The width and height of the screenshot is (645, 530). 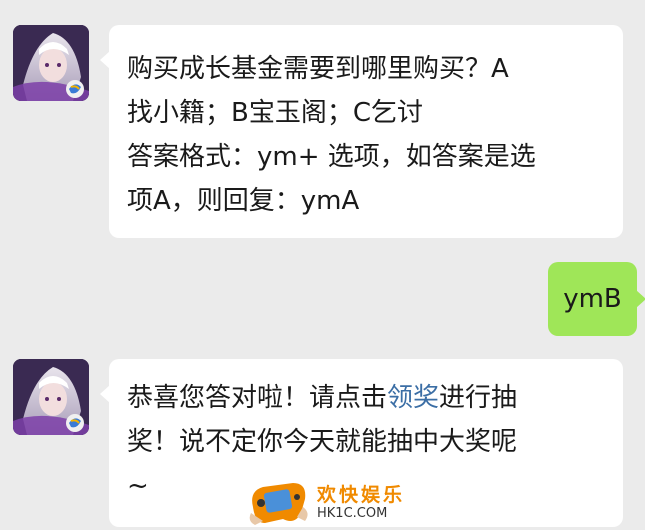 What do you see at coordinates (478, 398) in the screenshot?
I see `message-text-segment: 进行抽` at bounding box center [478, 398].